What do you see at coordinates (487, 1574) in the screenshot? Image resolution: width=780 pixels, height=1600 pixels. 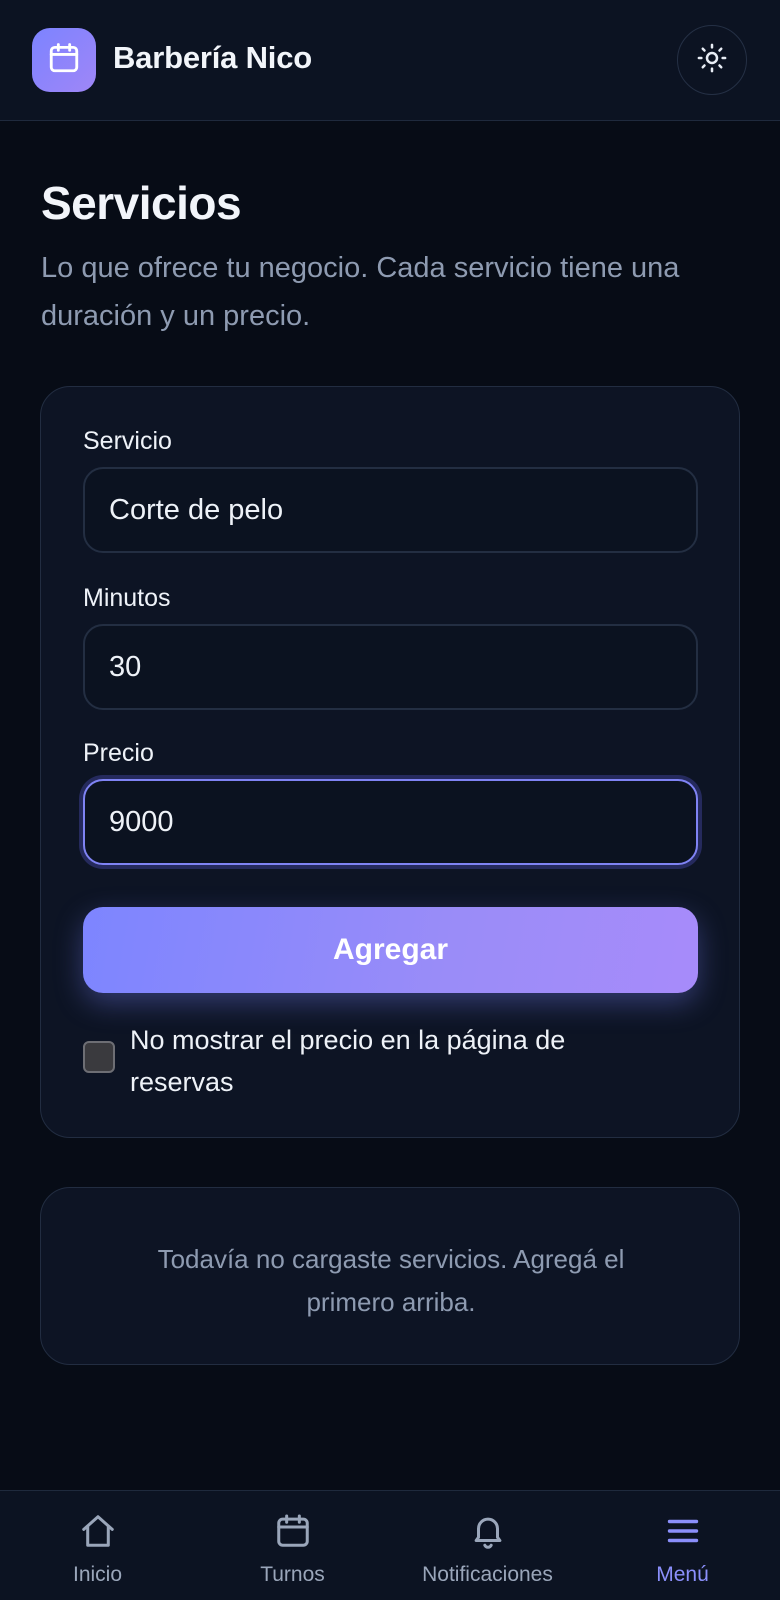 I see `nav-label: Notificaciones` at bounding box center [487, 1574].